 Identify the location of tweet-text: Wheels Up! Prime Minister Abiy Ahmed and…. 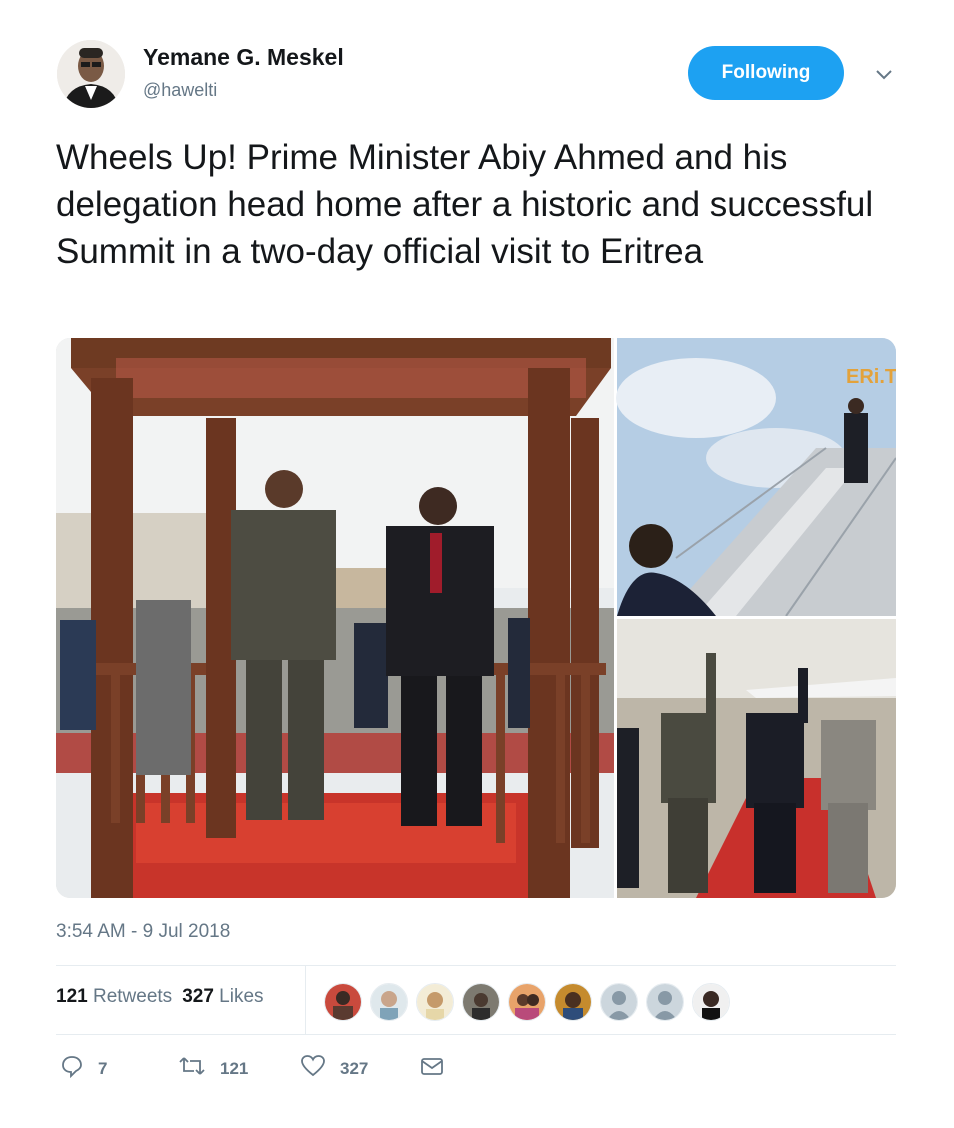
(465, 204).